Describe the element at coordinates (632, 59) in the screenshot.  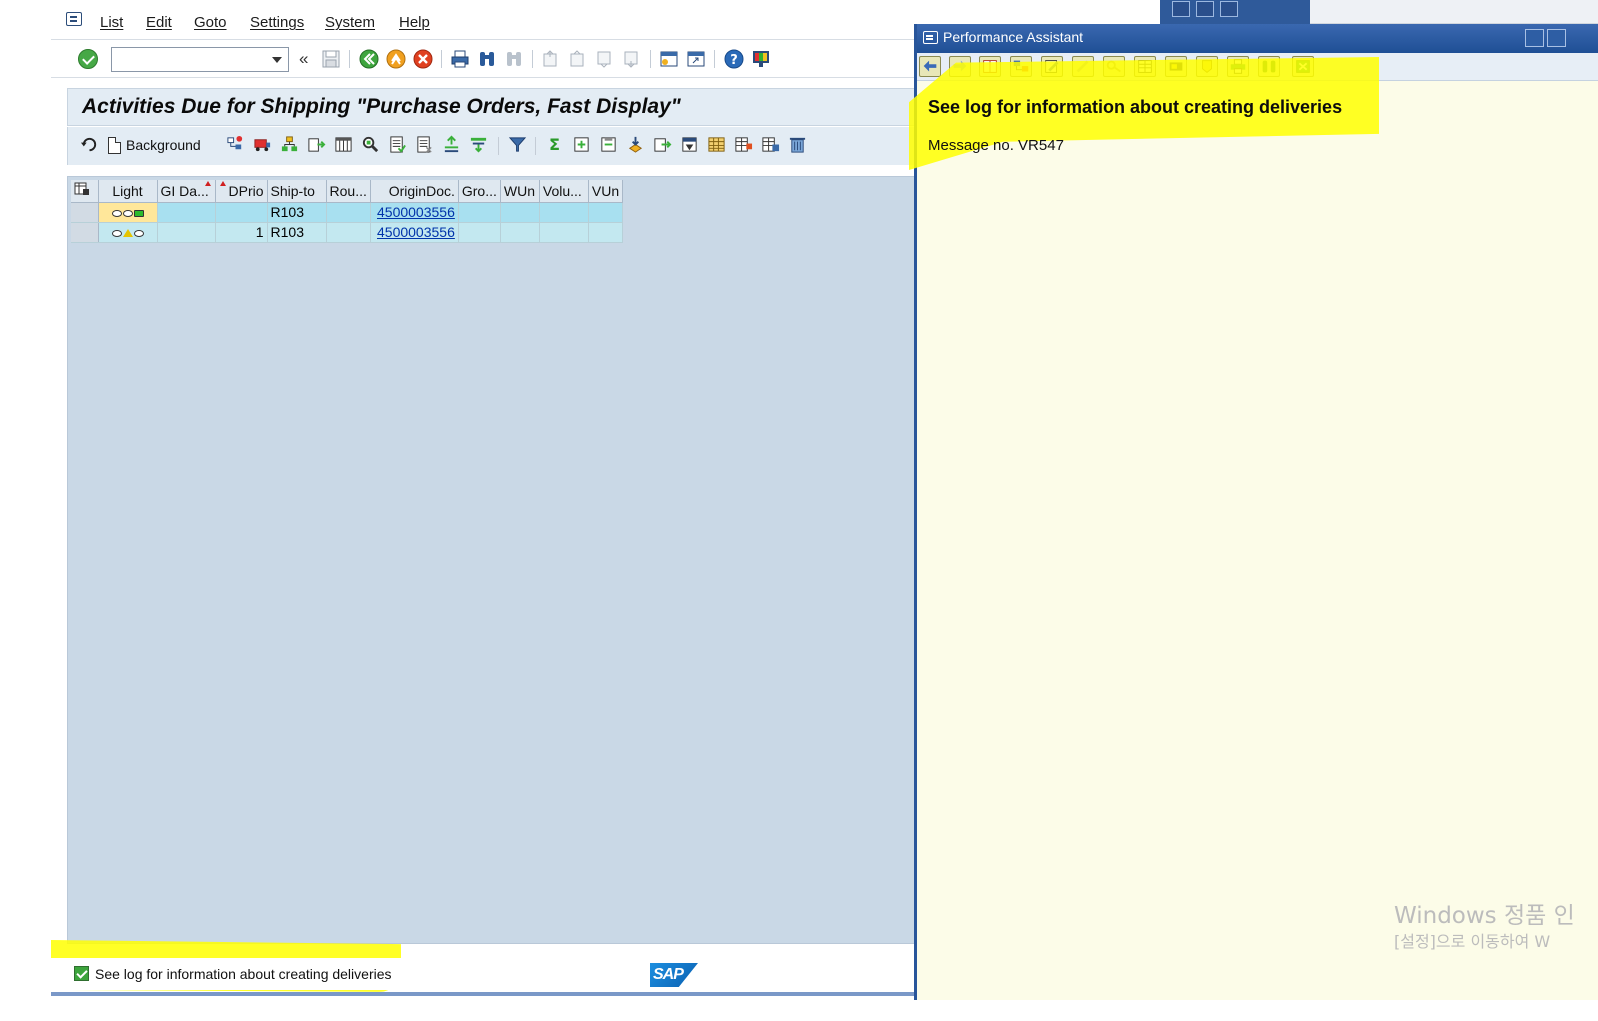
I see `last-page-icon` at that location.